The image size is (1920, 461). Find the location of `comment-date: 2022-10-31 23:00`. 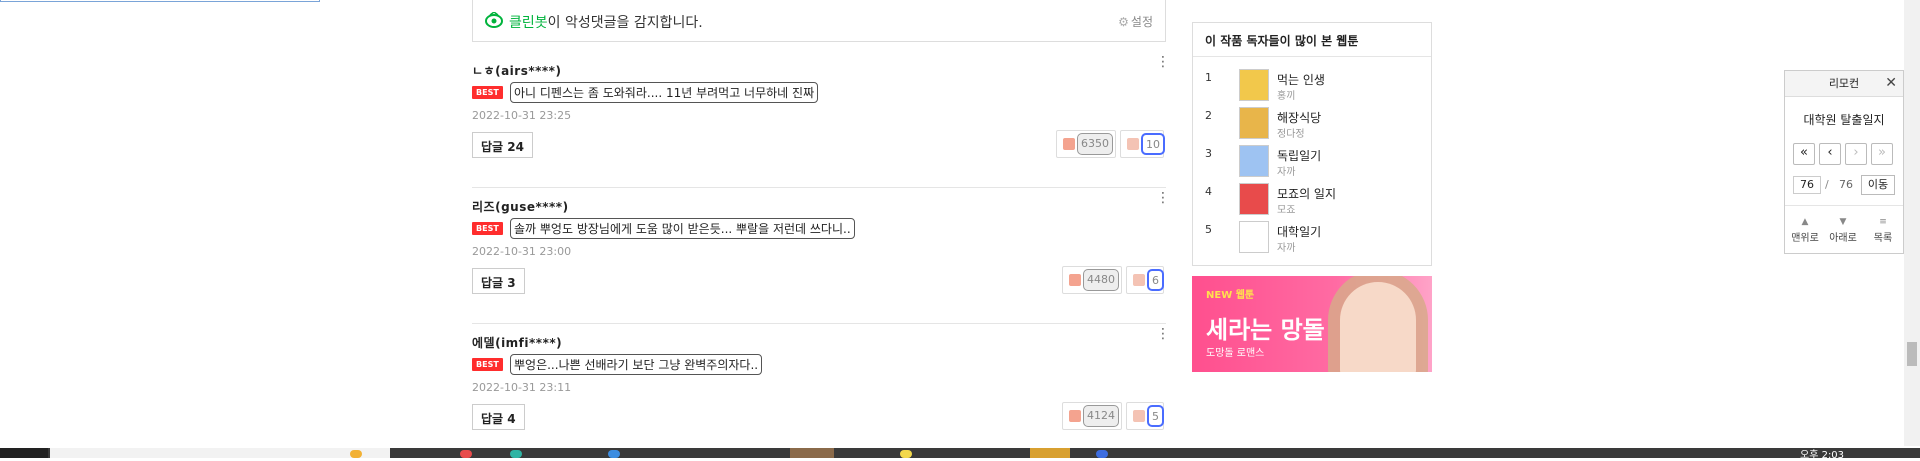

comment-date: 2022-10-31 23:00 is located at coordinates (522, 251).